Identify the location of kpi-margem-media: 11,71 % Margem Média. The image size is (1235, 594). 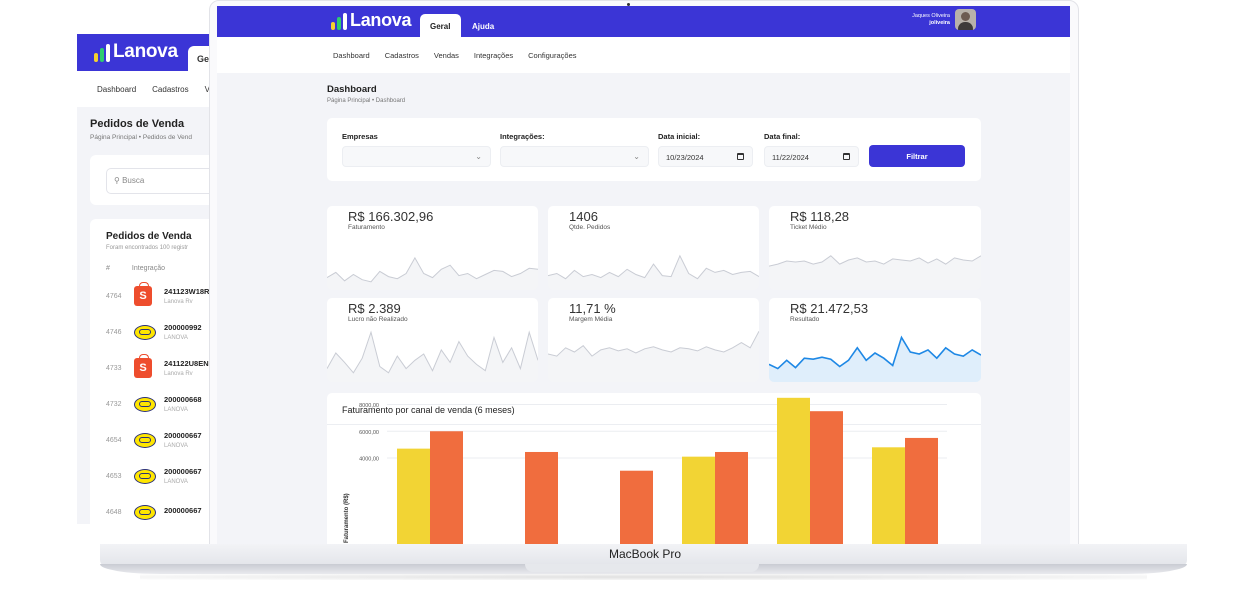
(653, 340).